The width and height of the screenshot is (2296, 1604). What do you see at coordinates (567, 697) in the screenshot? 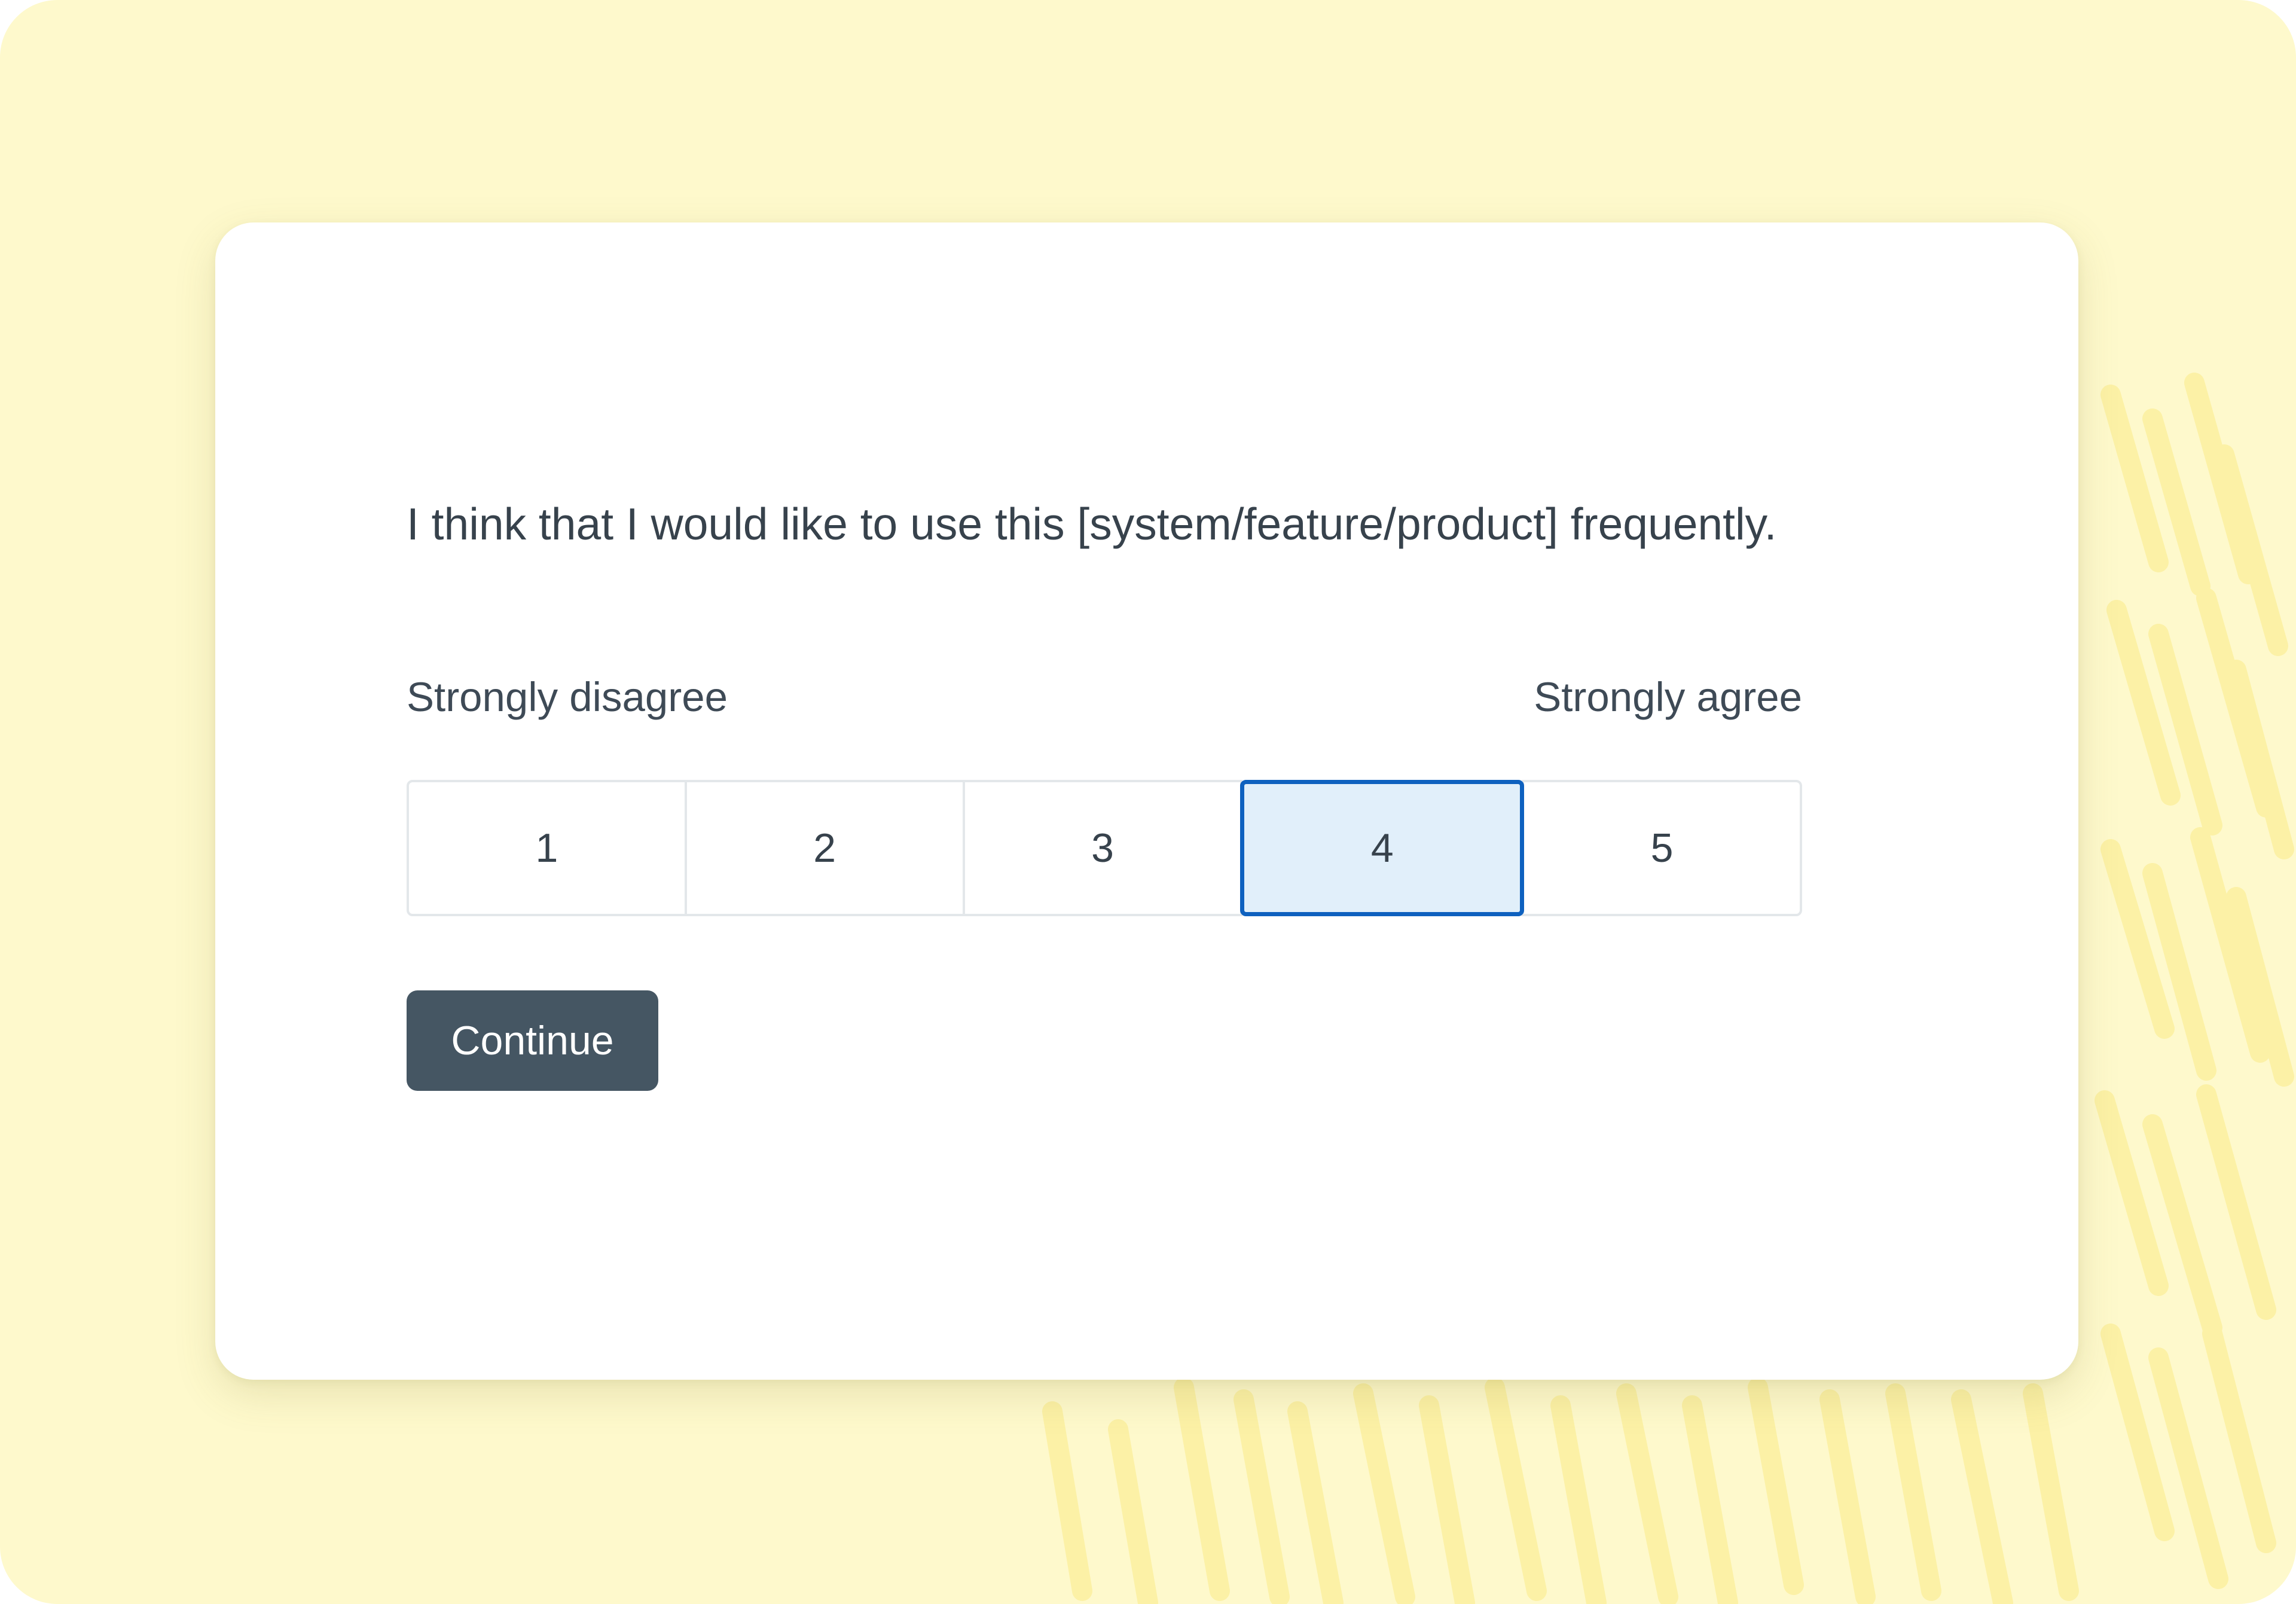
I see `scale-min-label: Strongly disagree` at bounding box center [567, 697].